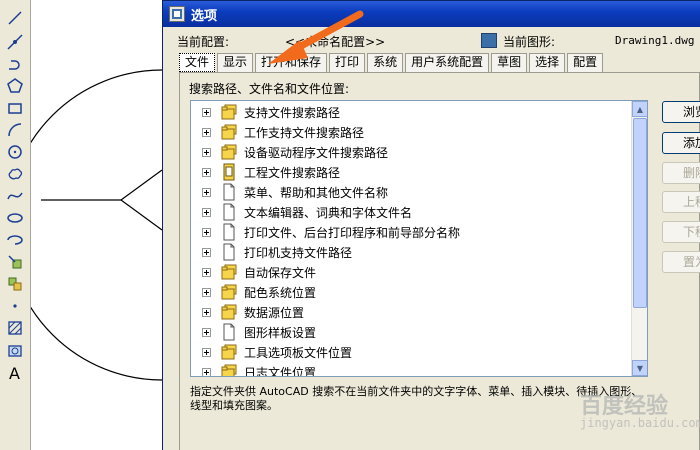 Image resolution: width=700 pixels, height=450 pixels. What do you see at coordinates (15, 240) in the screenshot?
I see `ellipse-arc-tool-icon` at bounding box center [15, 240].